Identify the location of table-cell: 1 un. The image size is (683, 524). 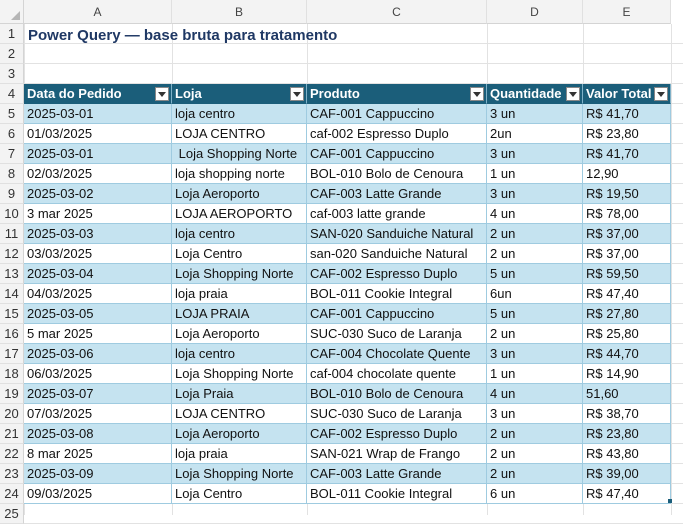
(535, 374).